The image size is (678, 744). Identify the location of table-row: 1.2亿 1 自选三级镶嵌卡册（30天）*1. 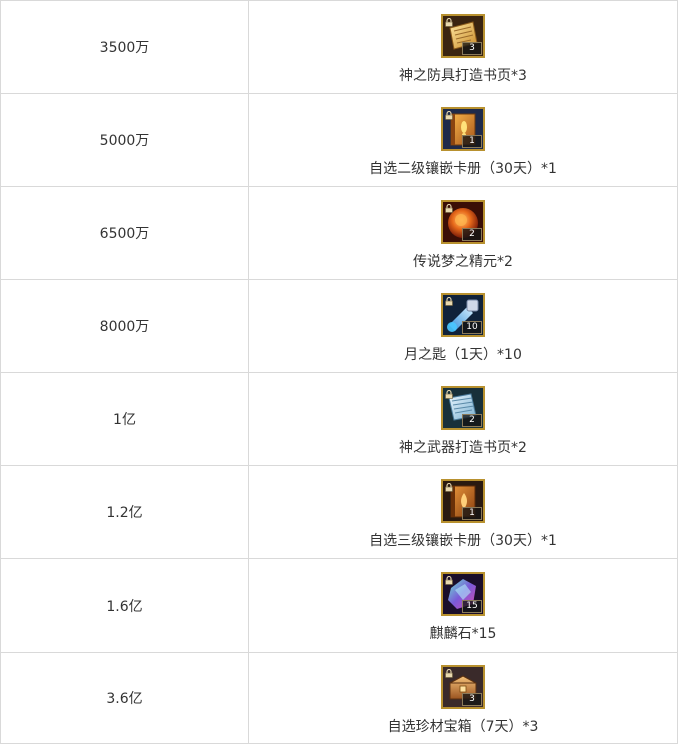
(339, 512).